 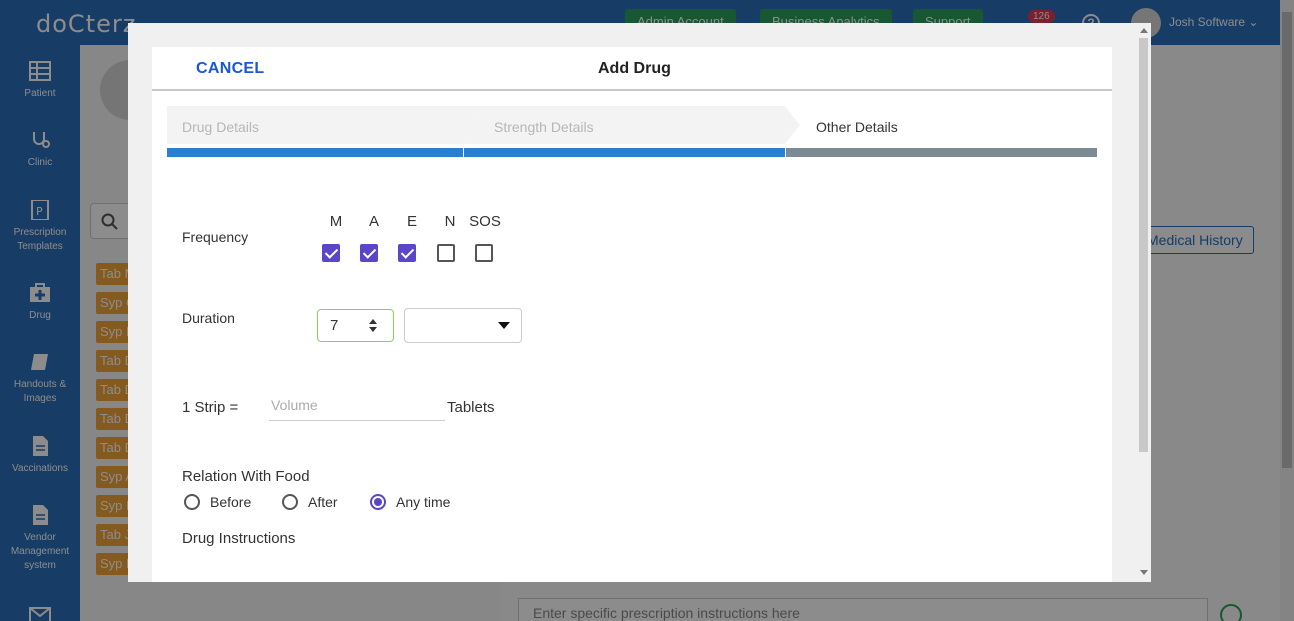 What do you see at coordinates (857, 127) in the screenshot?
I see `step-label-other-details: Other Details` at bounding box center [857, 127].